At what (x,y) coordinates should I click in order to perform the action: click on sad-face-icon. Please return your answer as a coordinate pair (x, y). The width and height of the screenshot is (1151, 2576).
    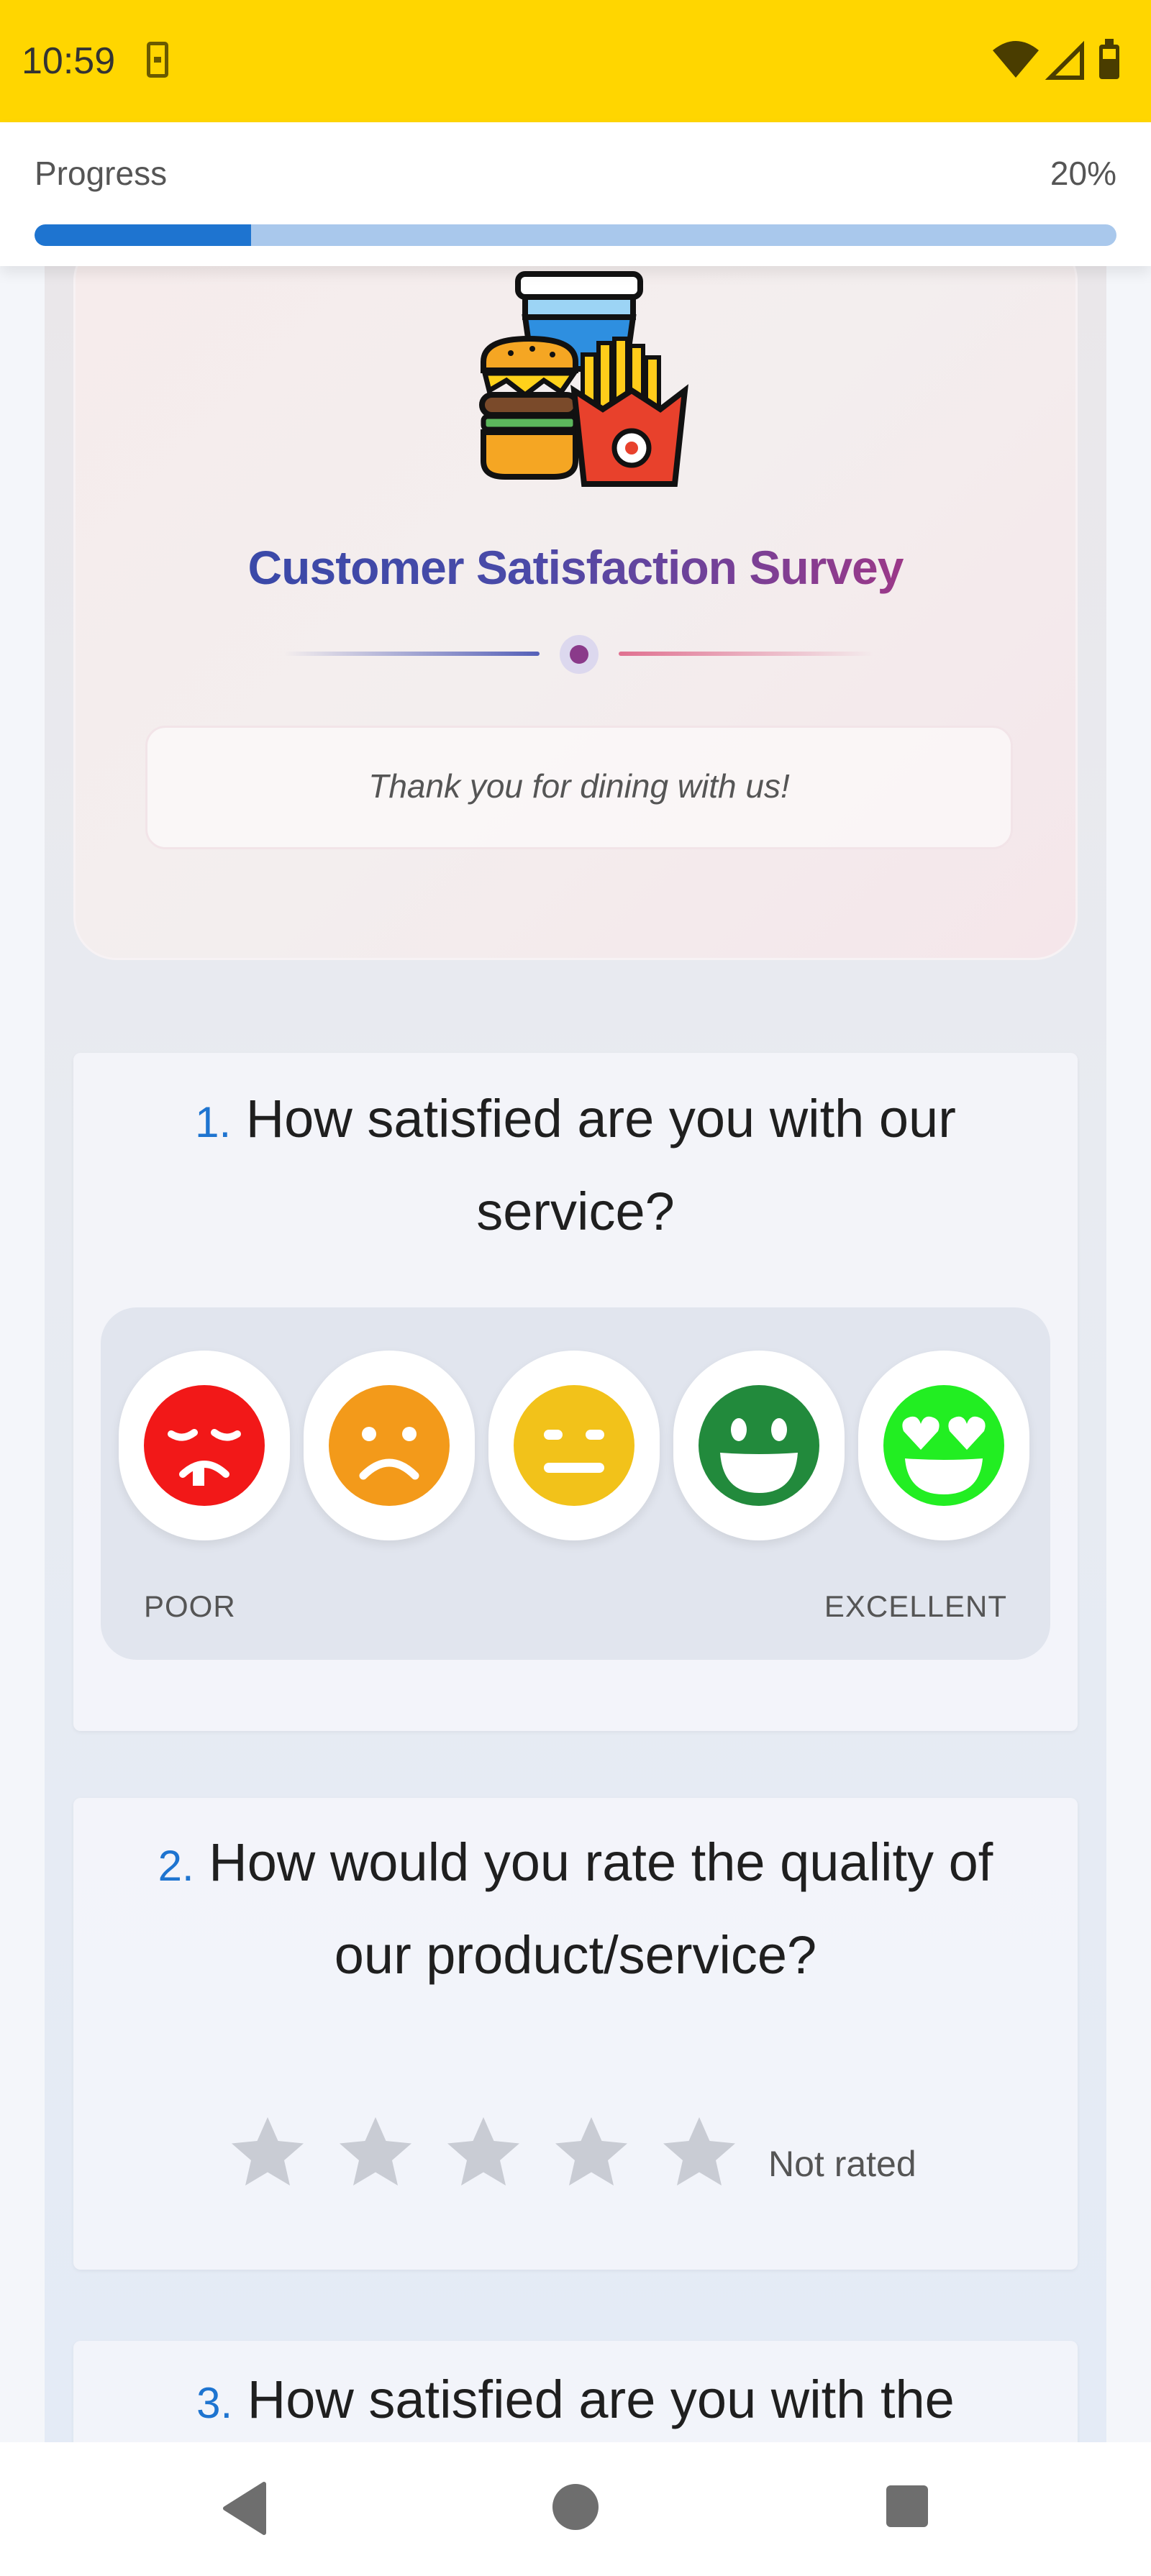
    Looking at the image, I should click on (389, 1445).